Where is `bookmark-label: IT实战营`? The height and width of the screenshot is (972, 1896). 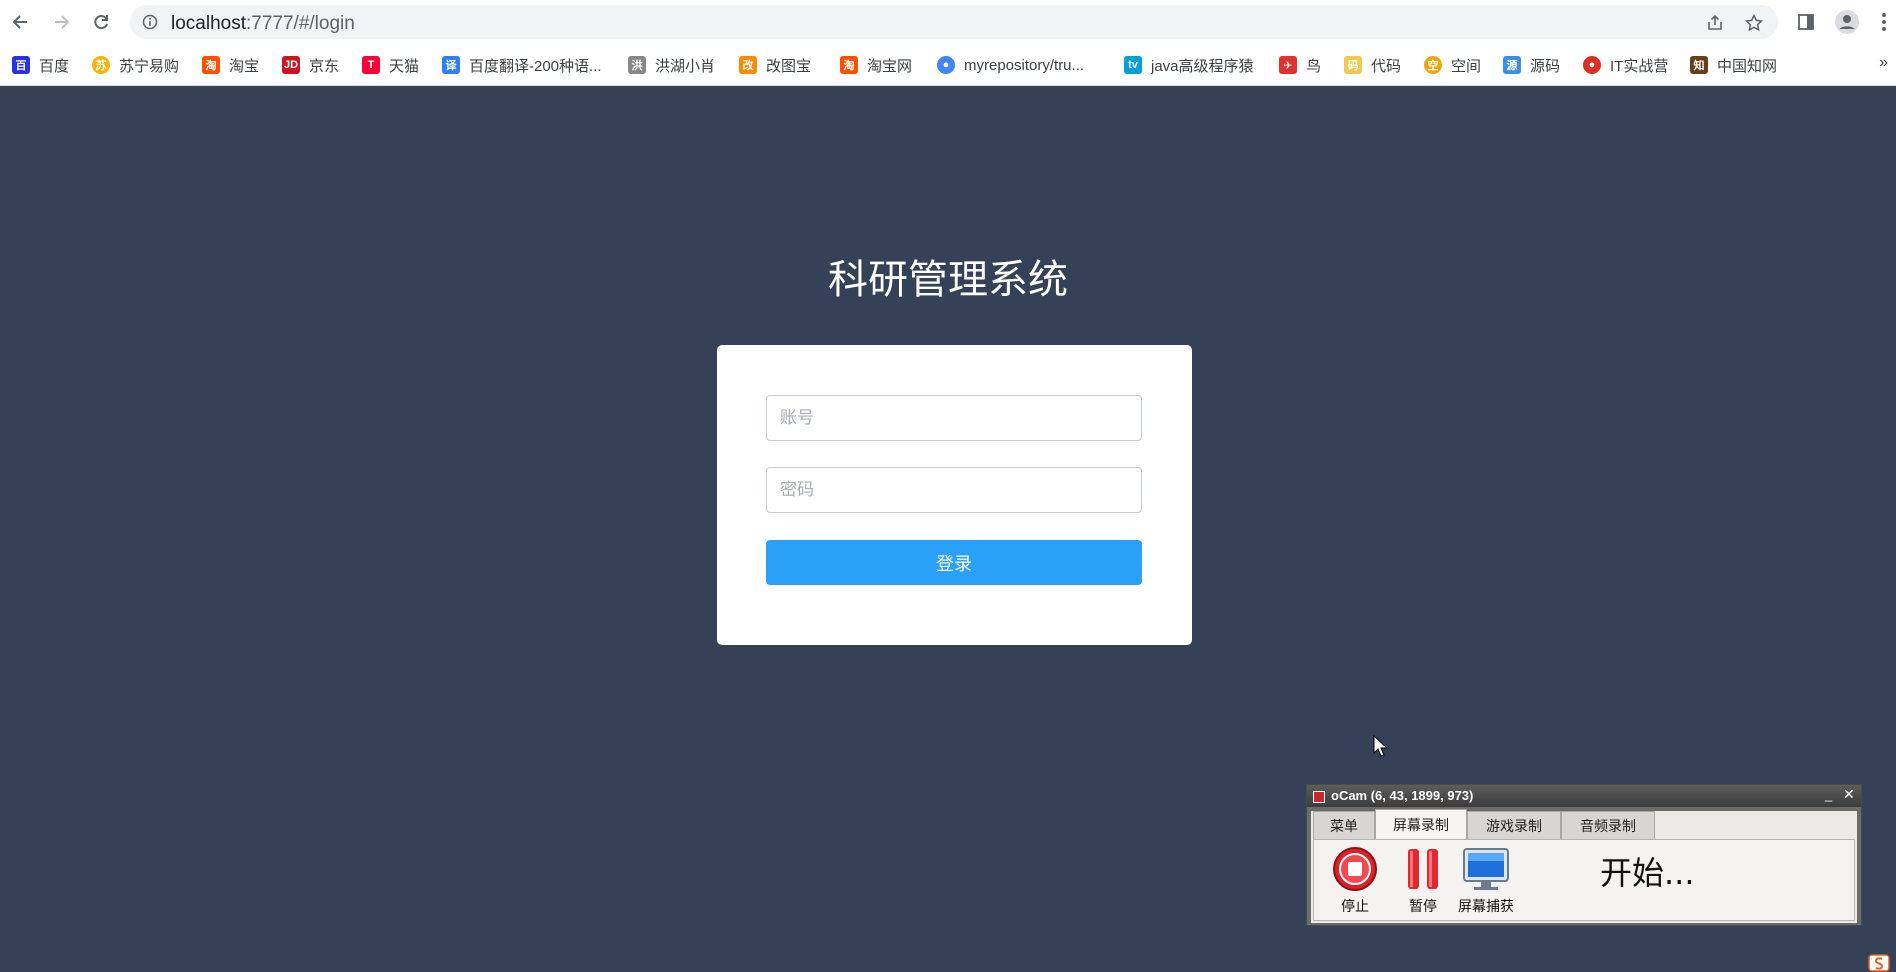
bookmark-label: IT实战营 is located at coordinates (1639, 66).